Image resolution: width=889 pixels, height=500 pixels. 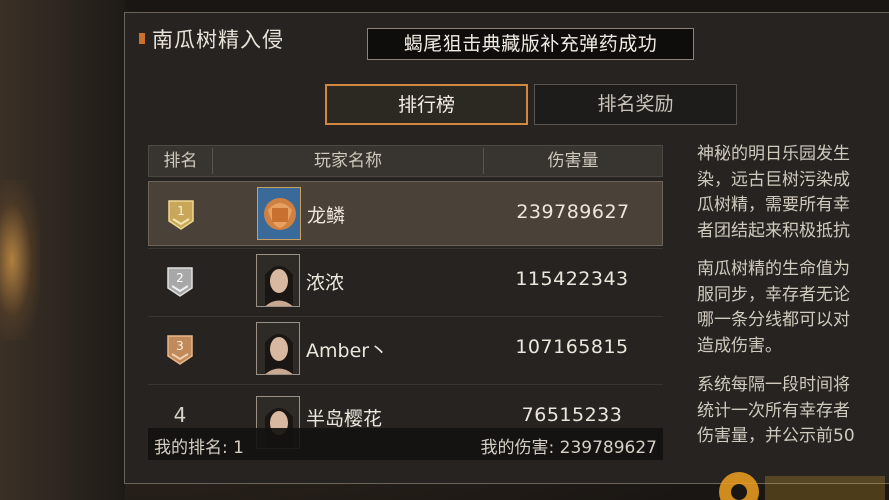 What do you see at coordinates (180, 278) in the screenshot?
I see `svg-text: 2` at bounding box center [180, 278].